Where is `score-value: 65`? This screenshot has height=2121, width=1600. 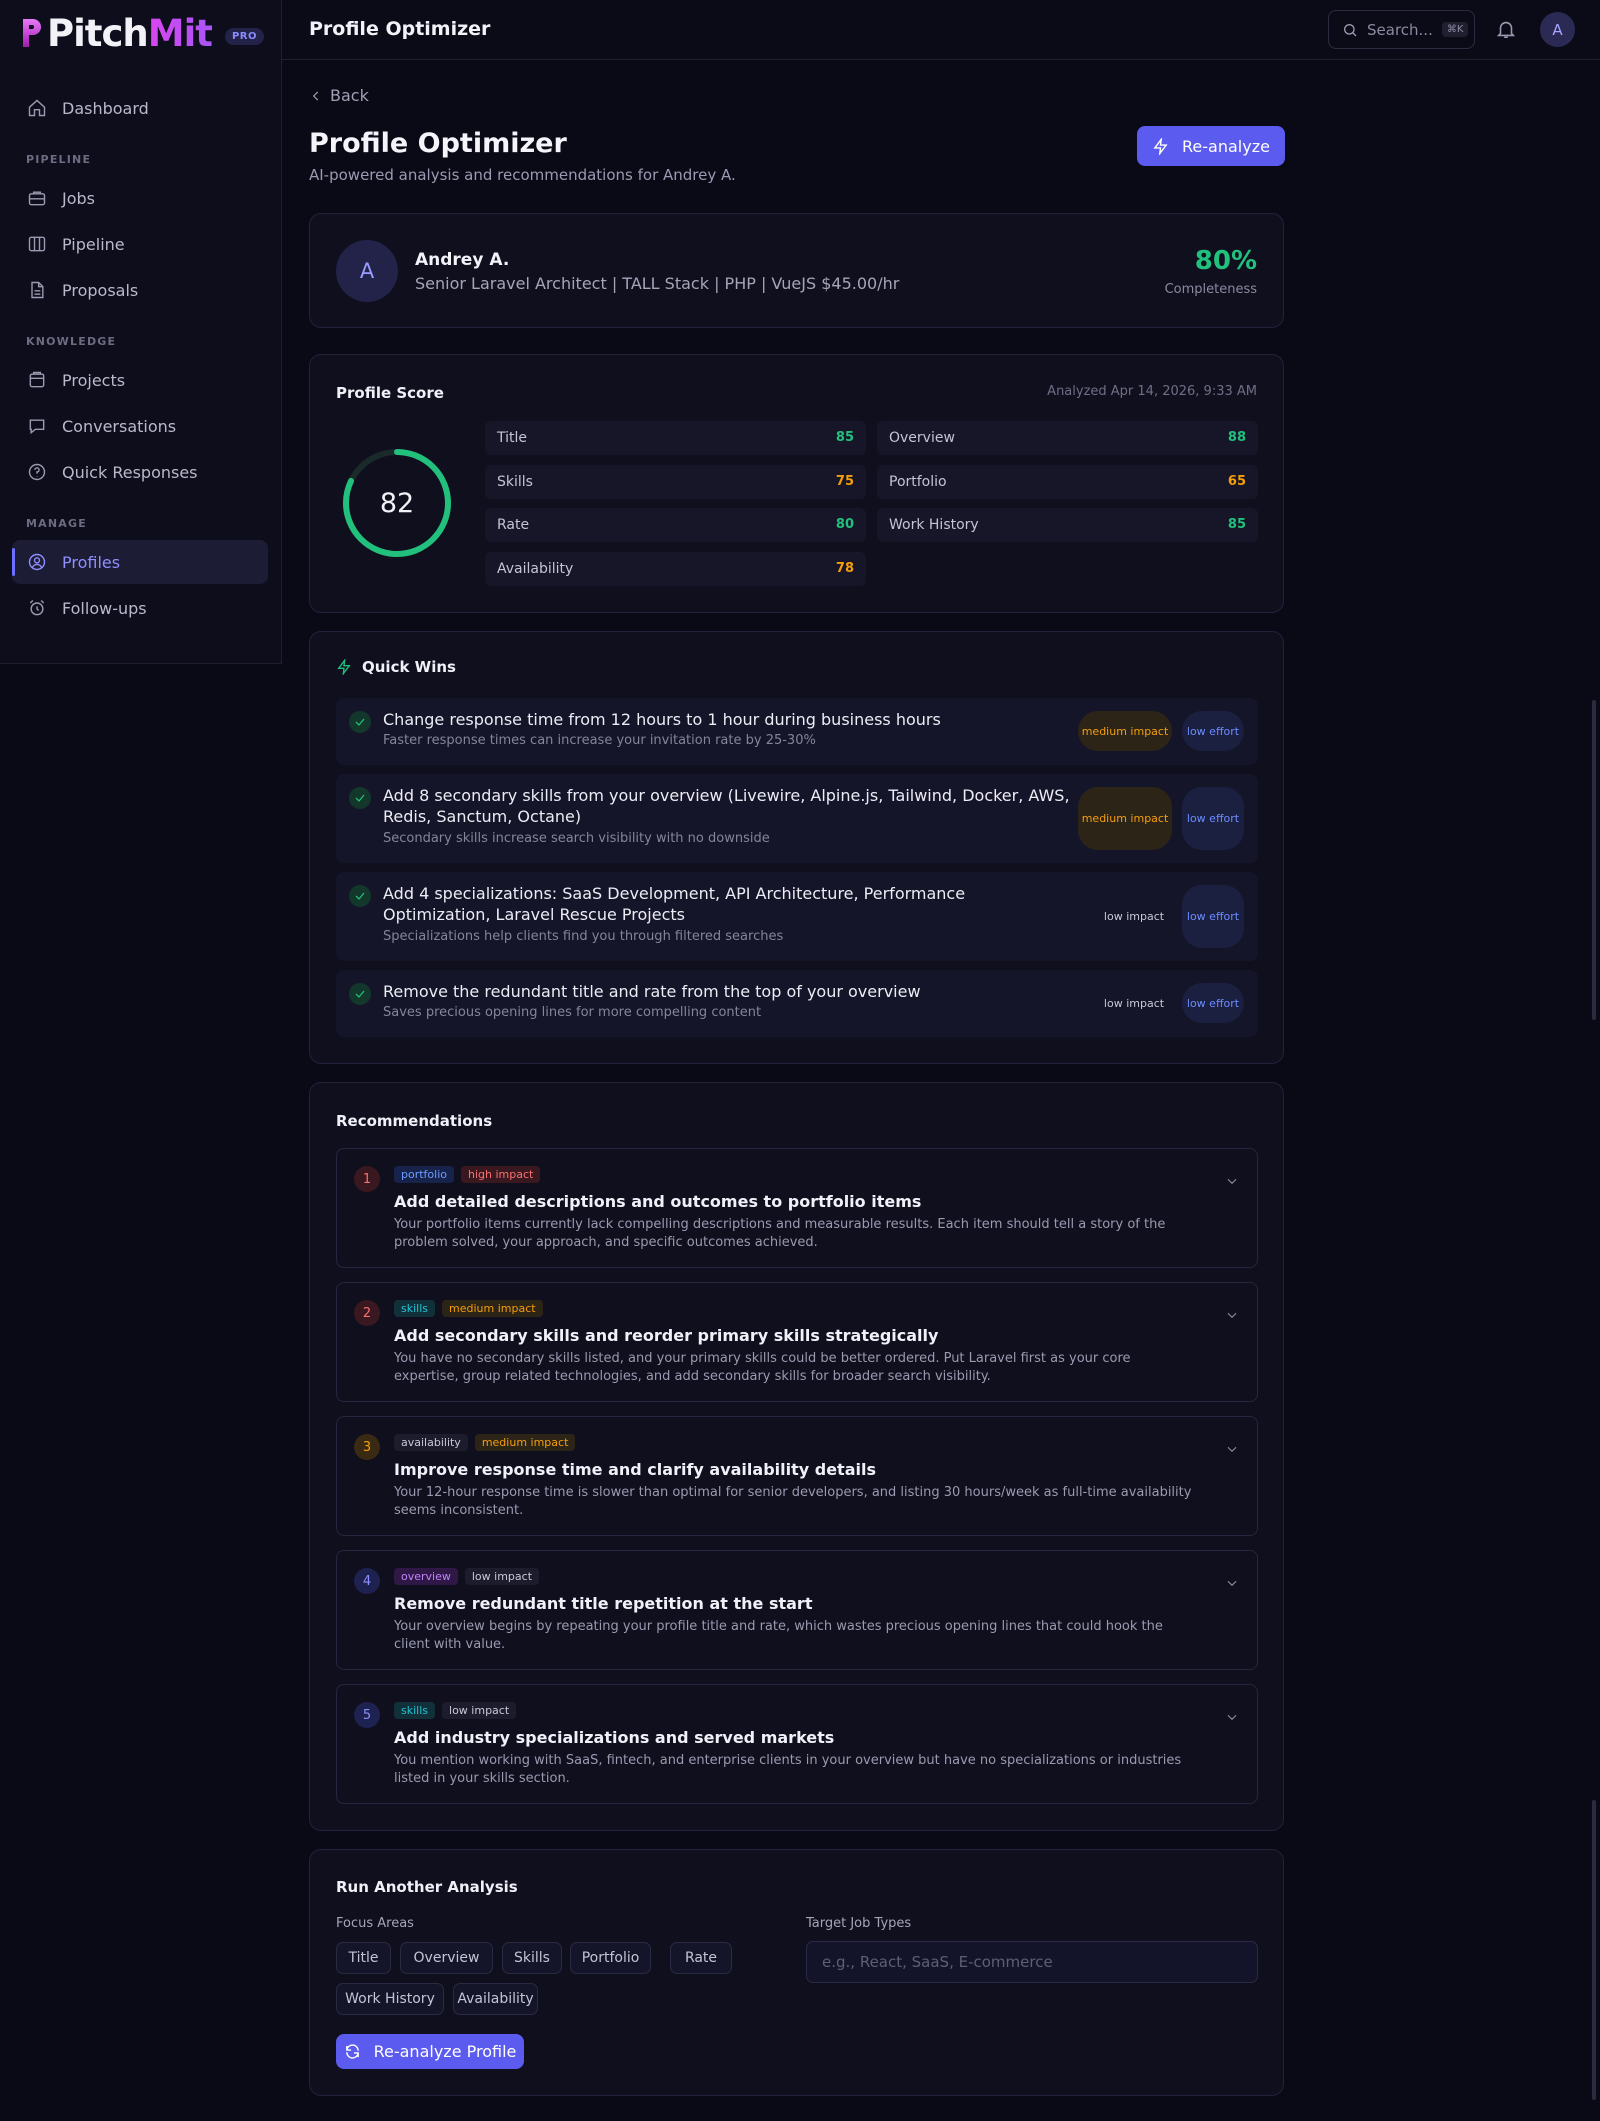 score-value: 65 is located at coordinates (1236, 481).